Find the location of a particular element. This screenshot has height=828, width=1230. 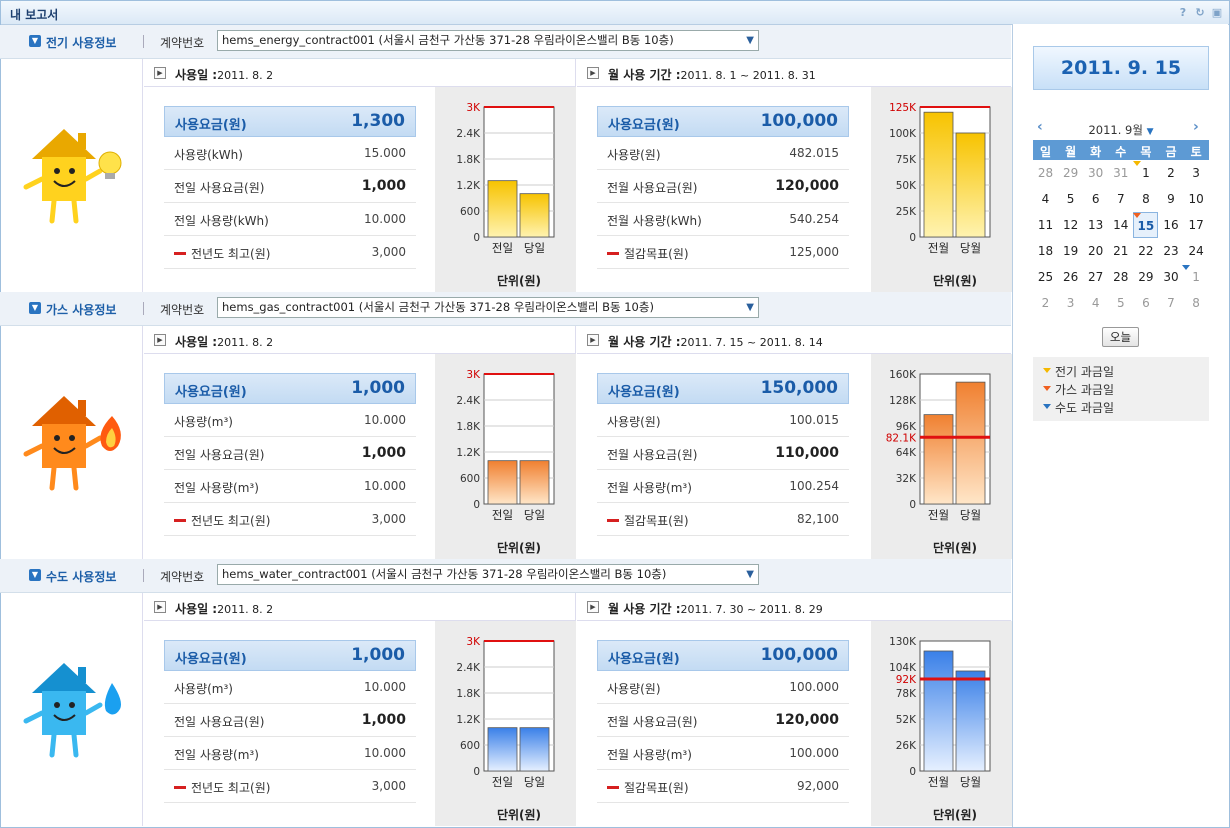

calendar-day: 13 is located at coordinates (1095, 225).